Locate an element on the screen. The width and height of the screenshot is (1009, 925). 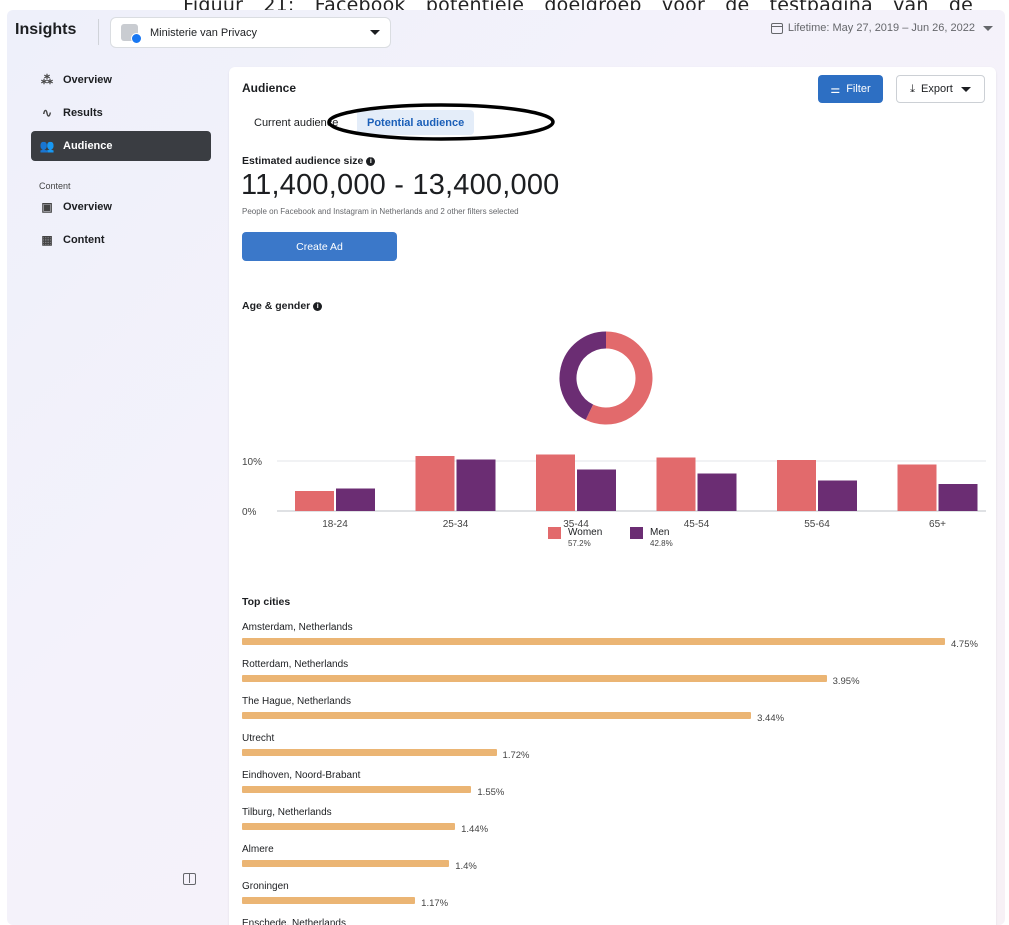
audience-icon: 👥 is located at coordinates (47, 146).